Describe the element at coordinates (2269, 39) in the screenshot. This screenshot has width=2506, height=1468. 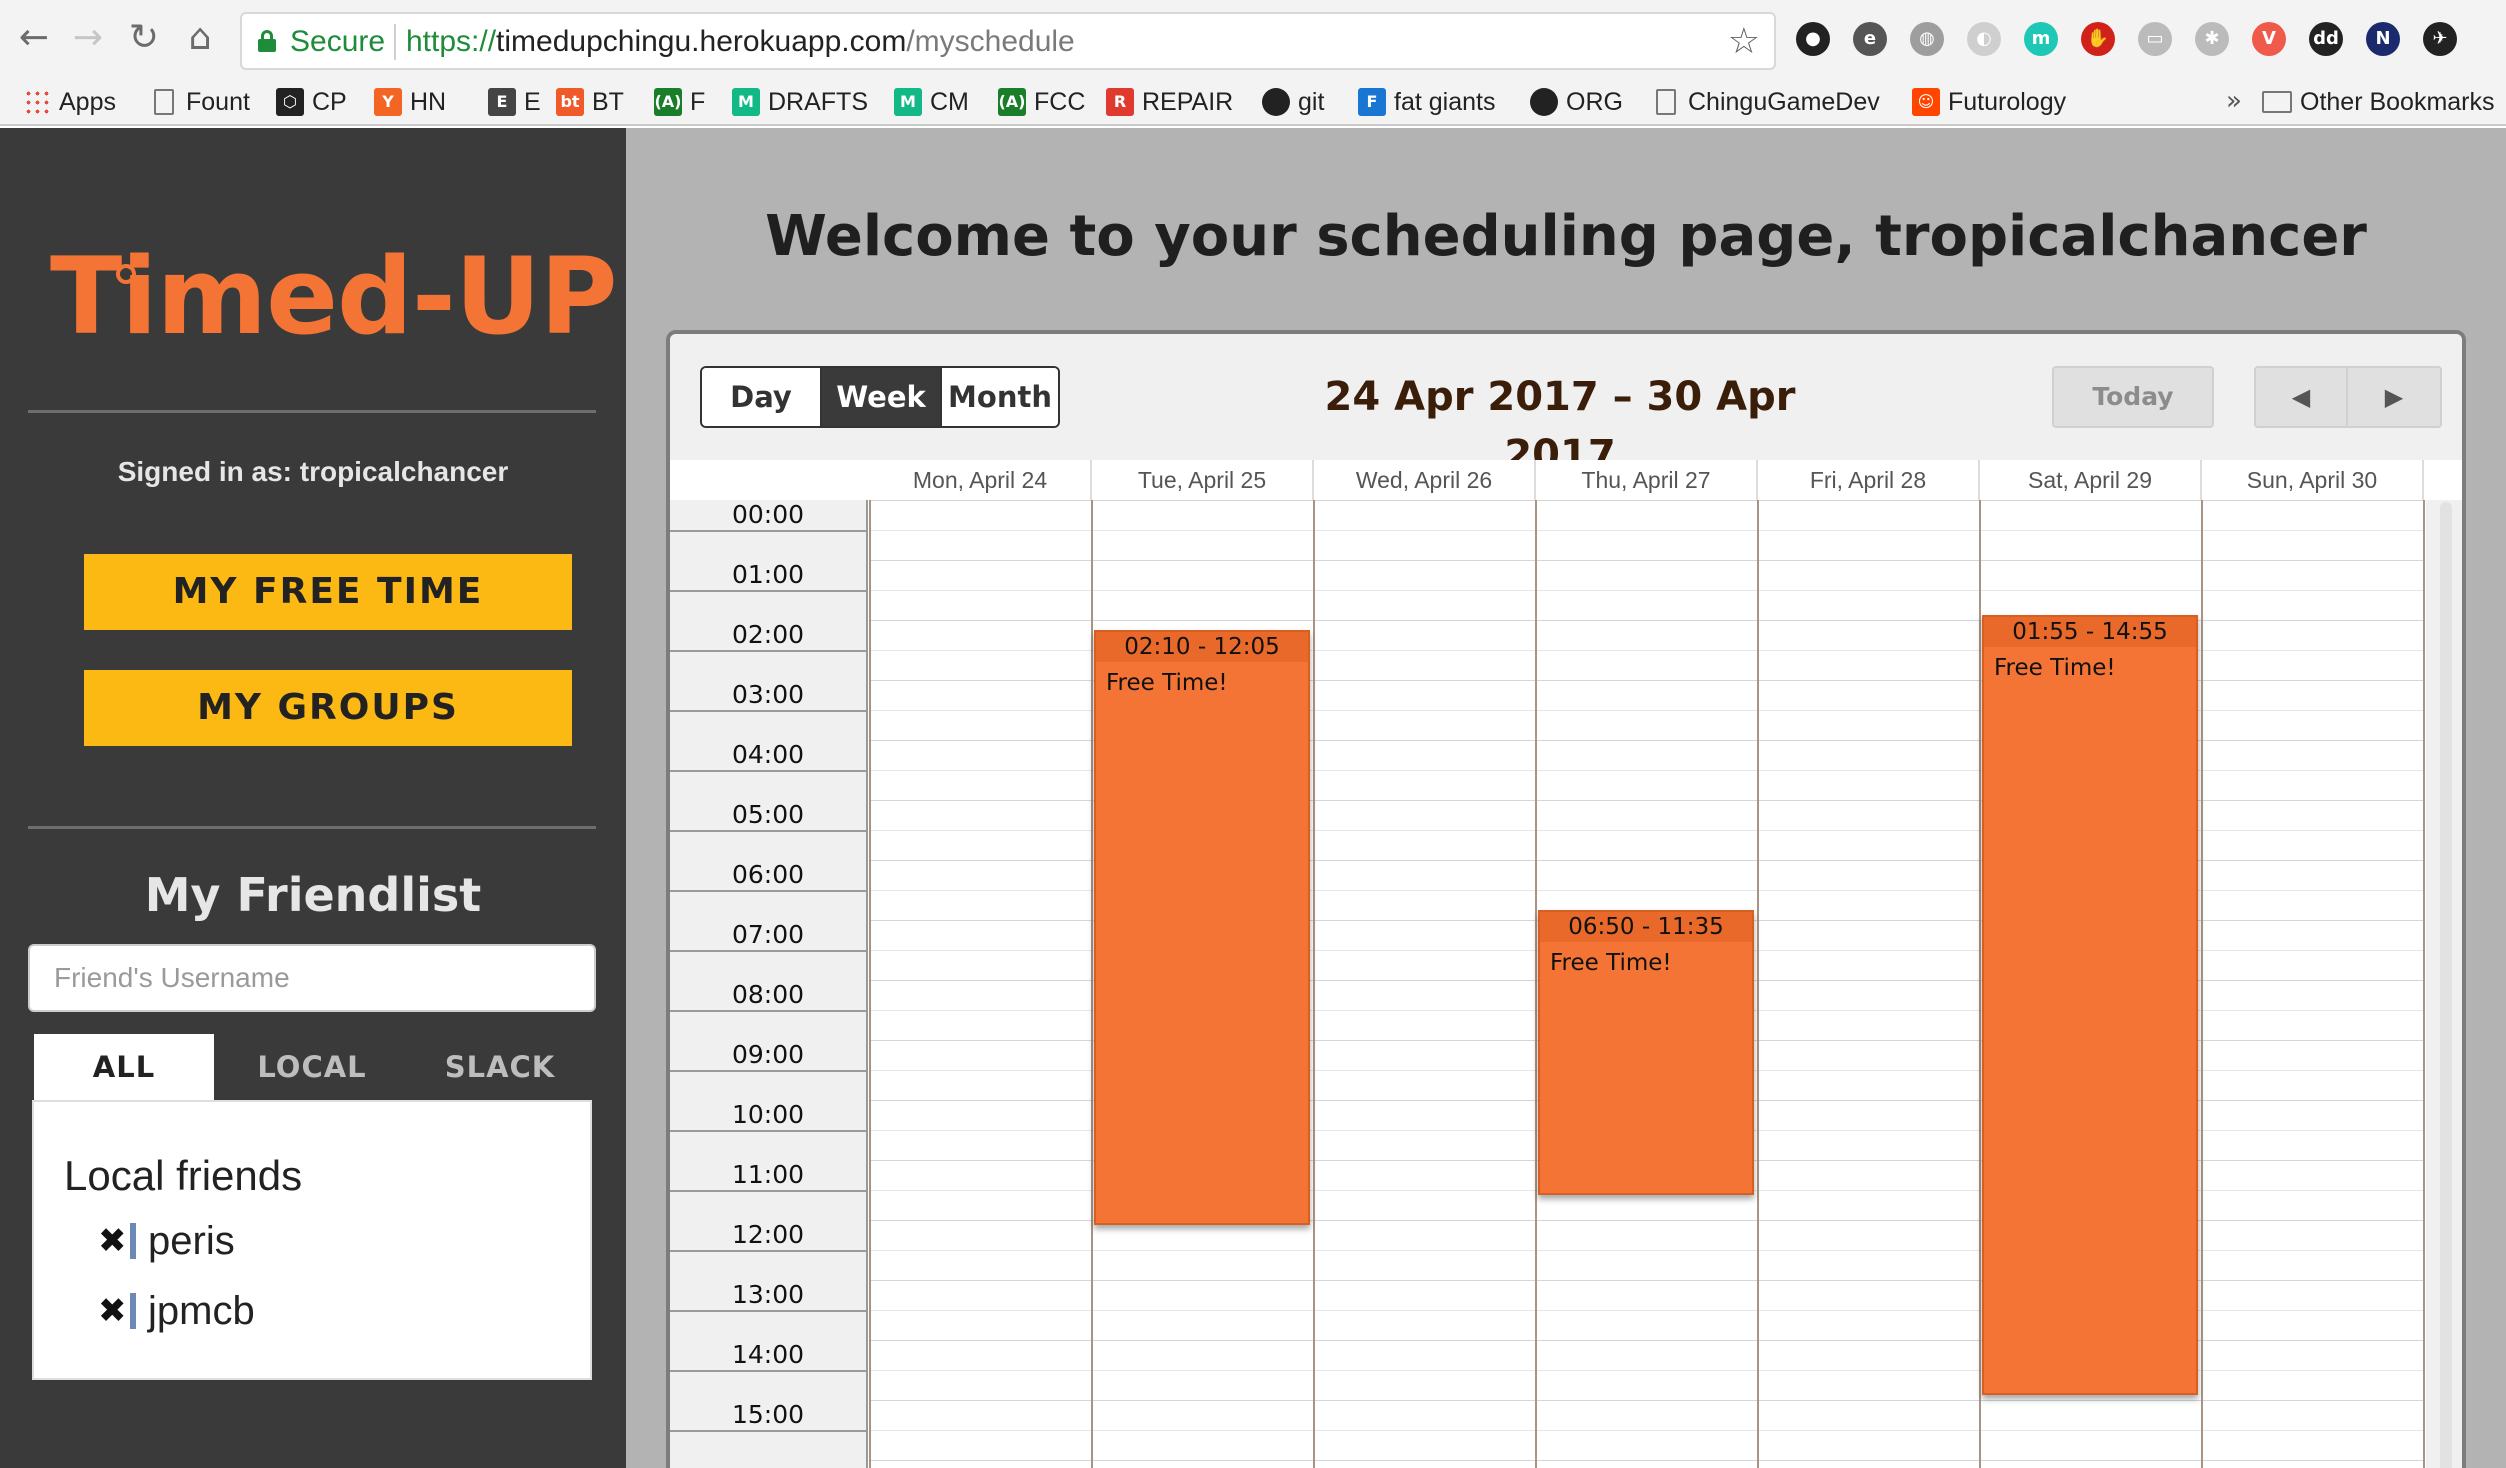
I see `heart-v-icon: V` at that location.